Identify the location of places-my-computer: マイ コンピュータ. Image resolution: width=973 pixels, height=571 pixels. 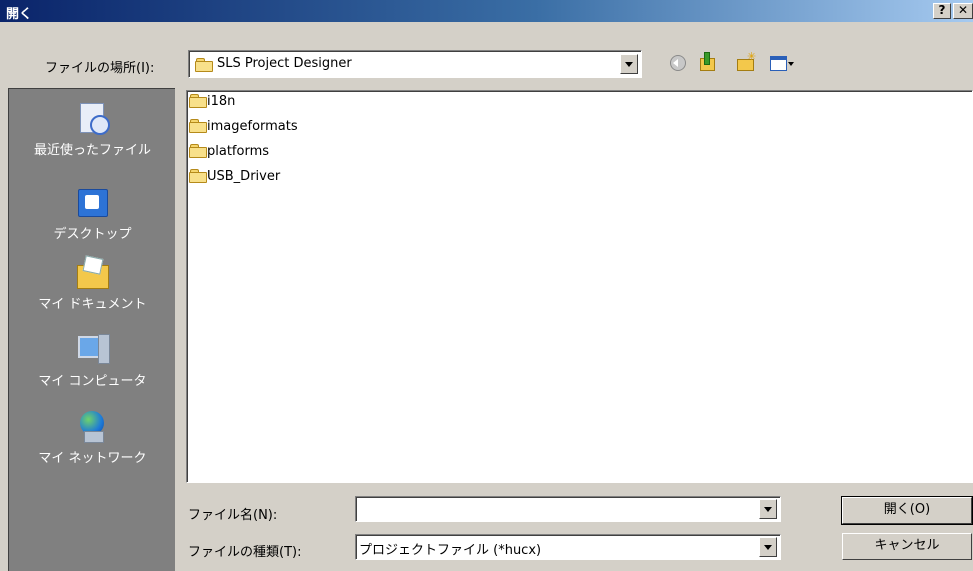
(92, 361).